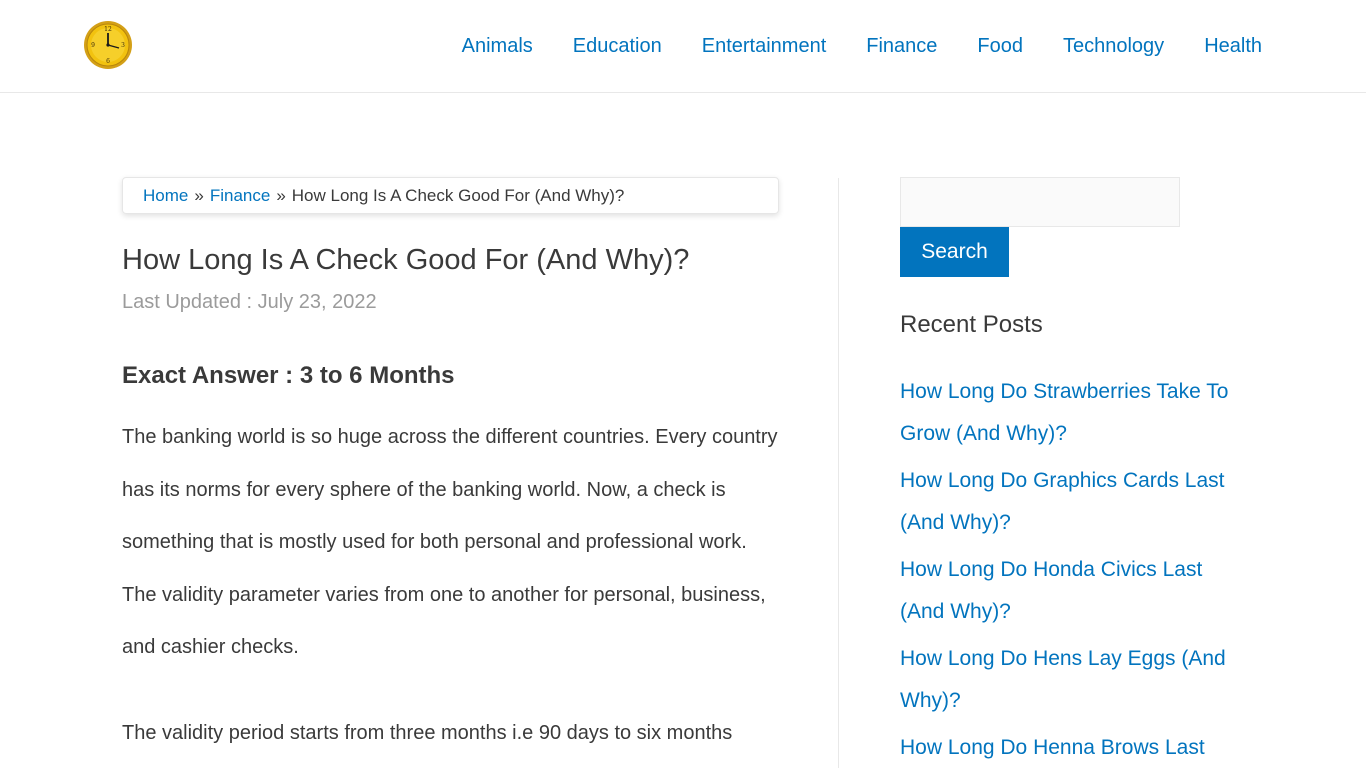 This screenshot has width=1366, height=774. I want to click on list-item: How Long Do Honda Civics Last (And Why)?, so click(1072, 591).